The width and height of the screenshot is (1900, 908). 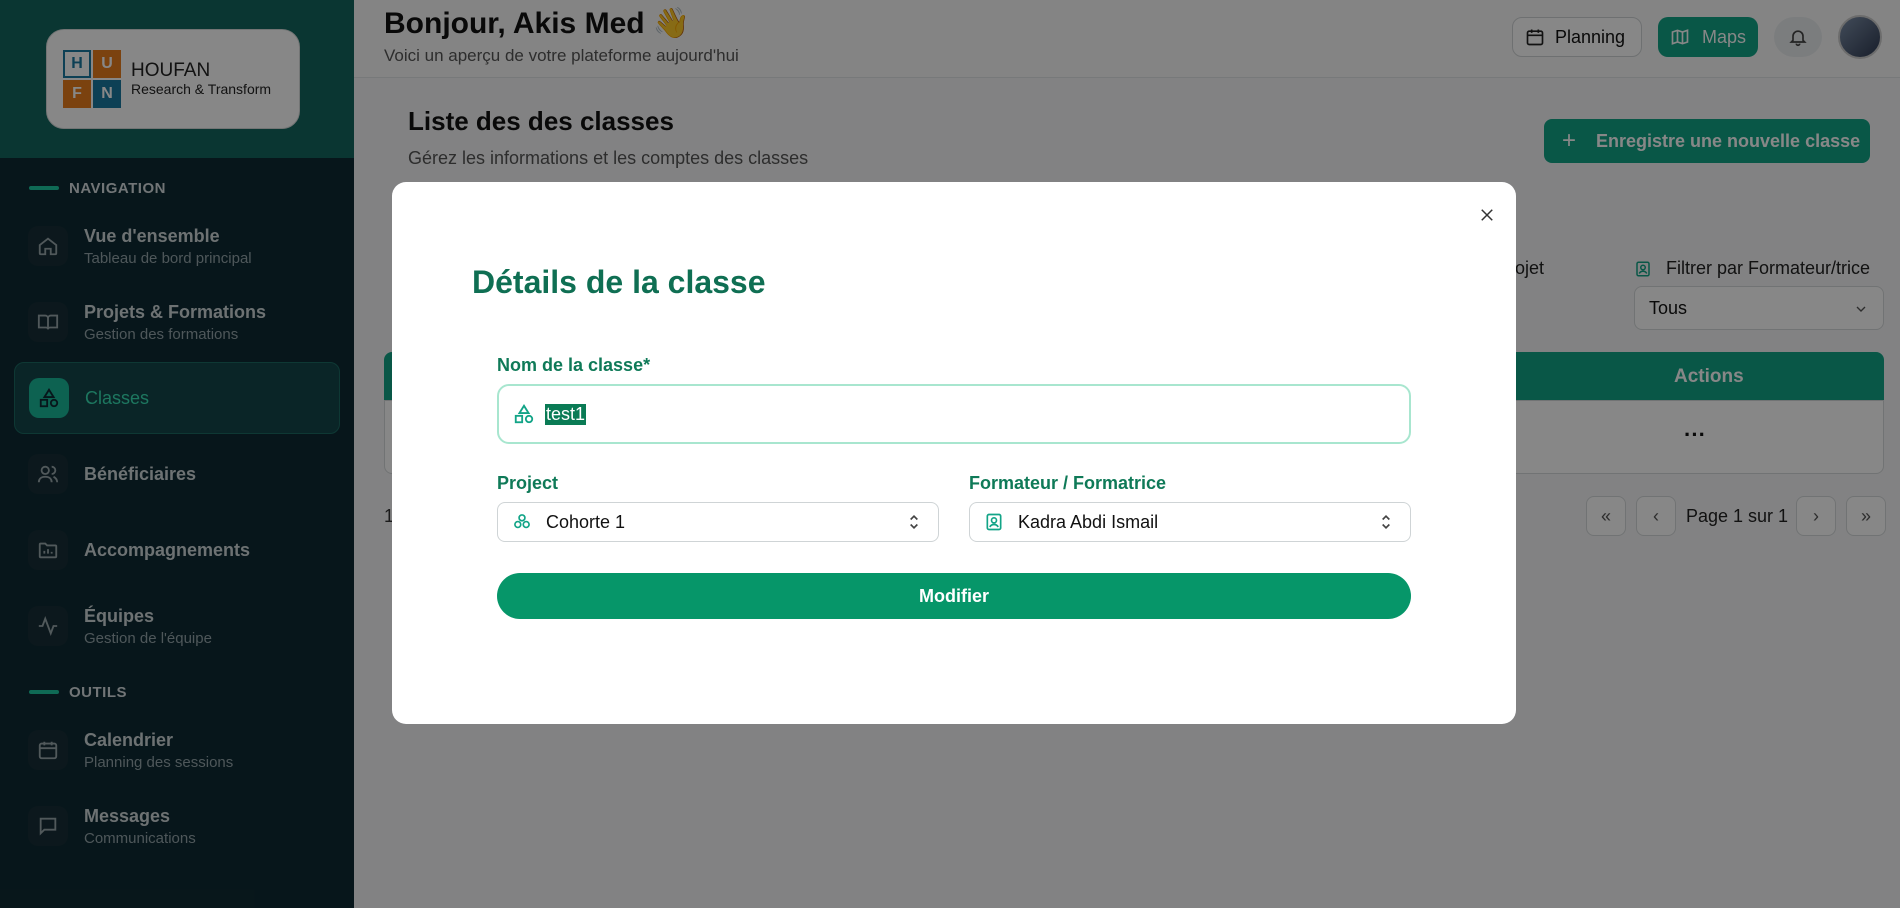 I want to click on class-name-input: test1, so click(x=954, y=414).